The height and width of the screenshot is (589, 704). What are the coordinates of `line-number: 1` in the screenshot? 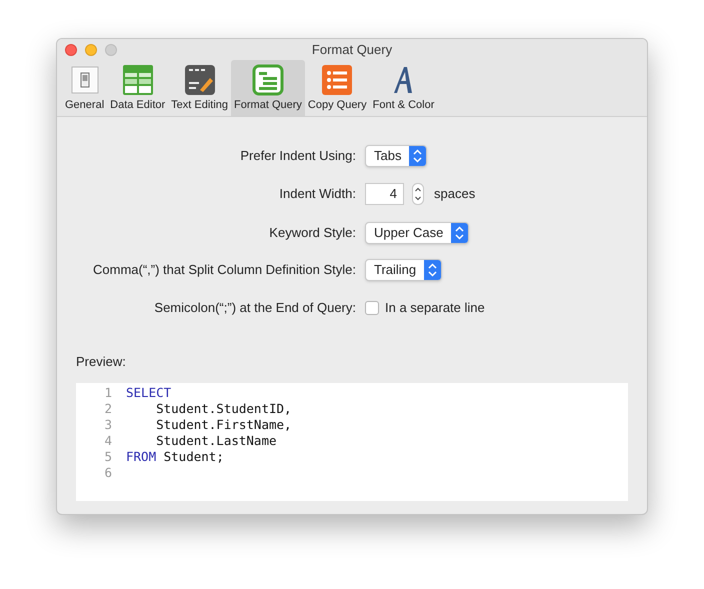 It's located at (107, 392).